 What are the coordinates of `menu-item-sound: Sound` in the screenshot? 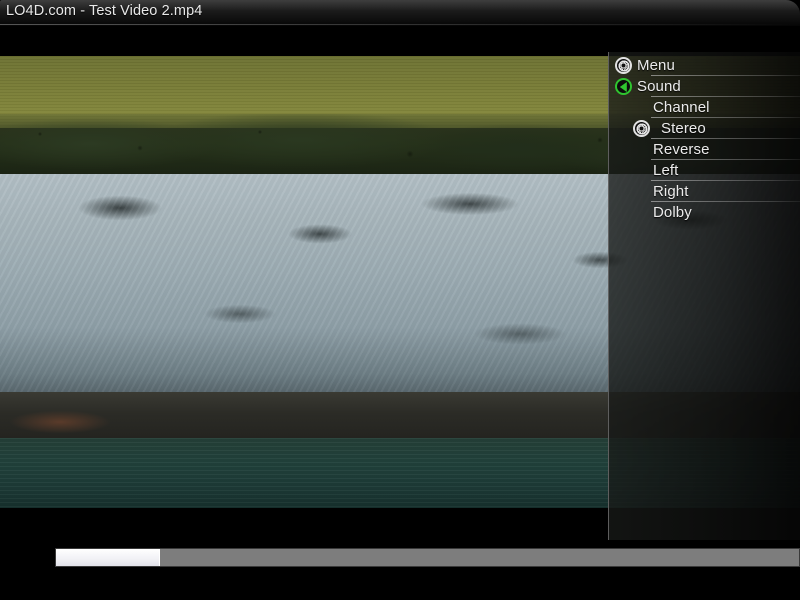 It's located at (704, 86).